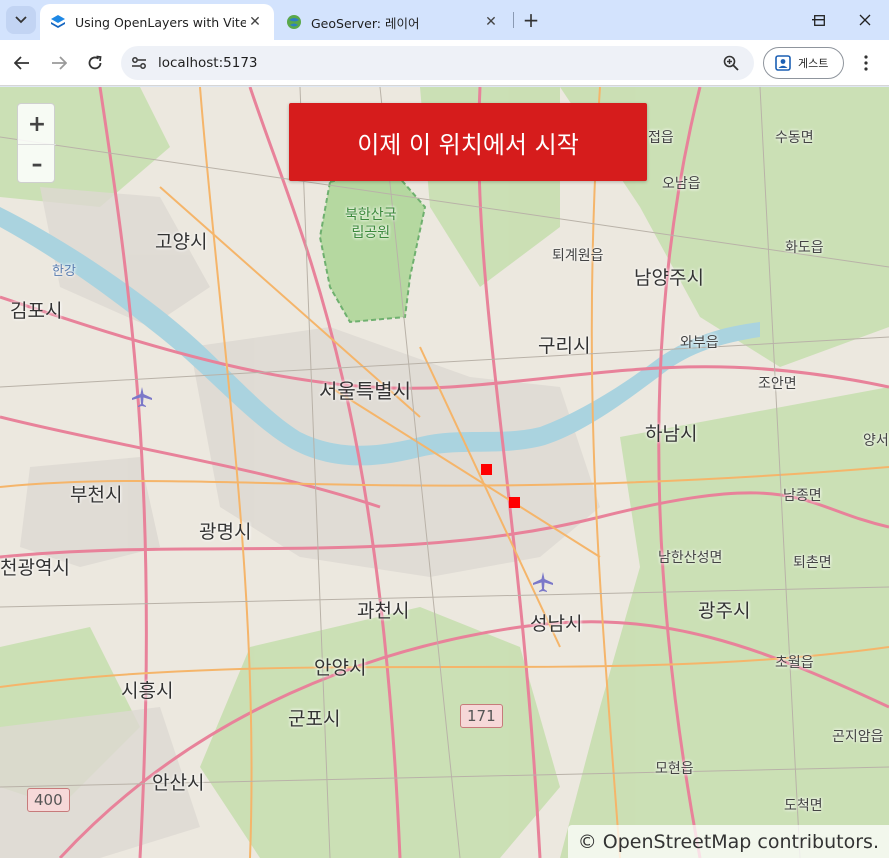 This screenshot has width=889, height=858. What do you see at coordinates (365, 23) in the screenshot?
I see `tab-title: GeoServer: 레이어` at bounding box center [365, 23].